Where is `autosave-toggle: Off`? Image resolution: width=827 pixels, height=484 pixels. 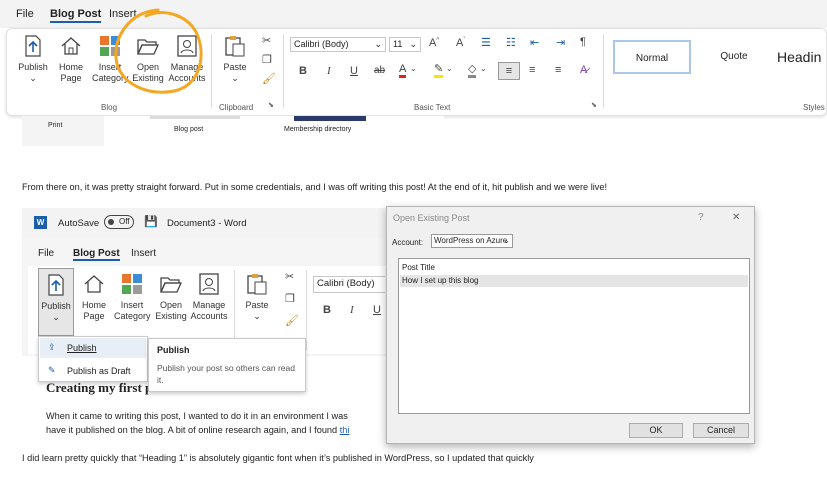
autosave-toggle: Off is located at coordinates (119, 222).